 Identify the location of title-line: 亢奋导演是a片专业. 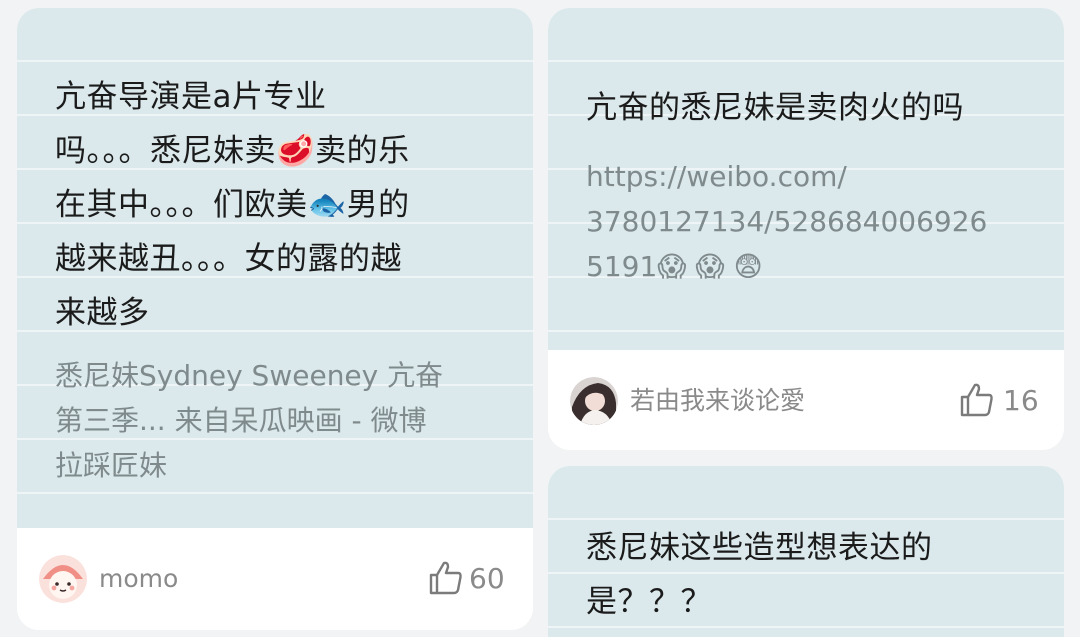
(191, 97).